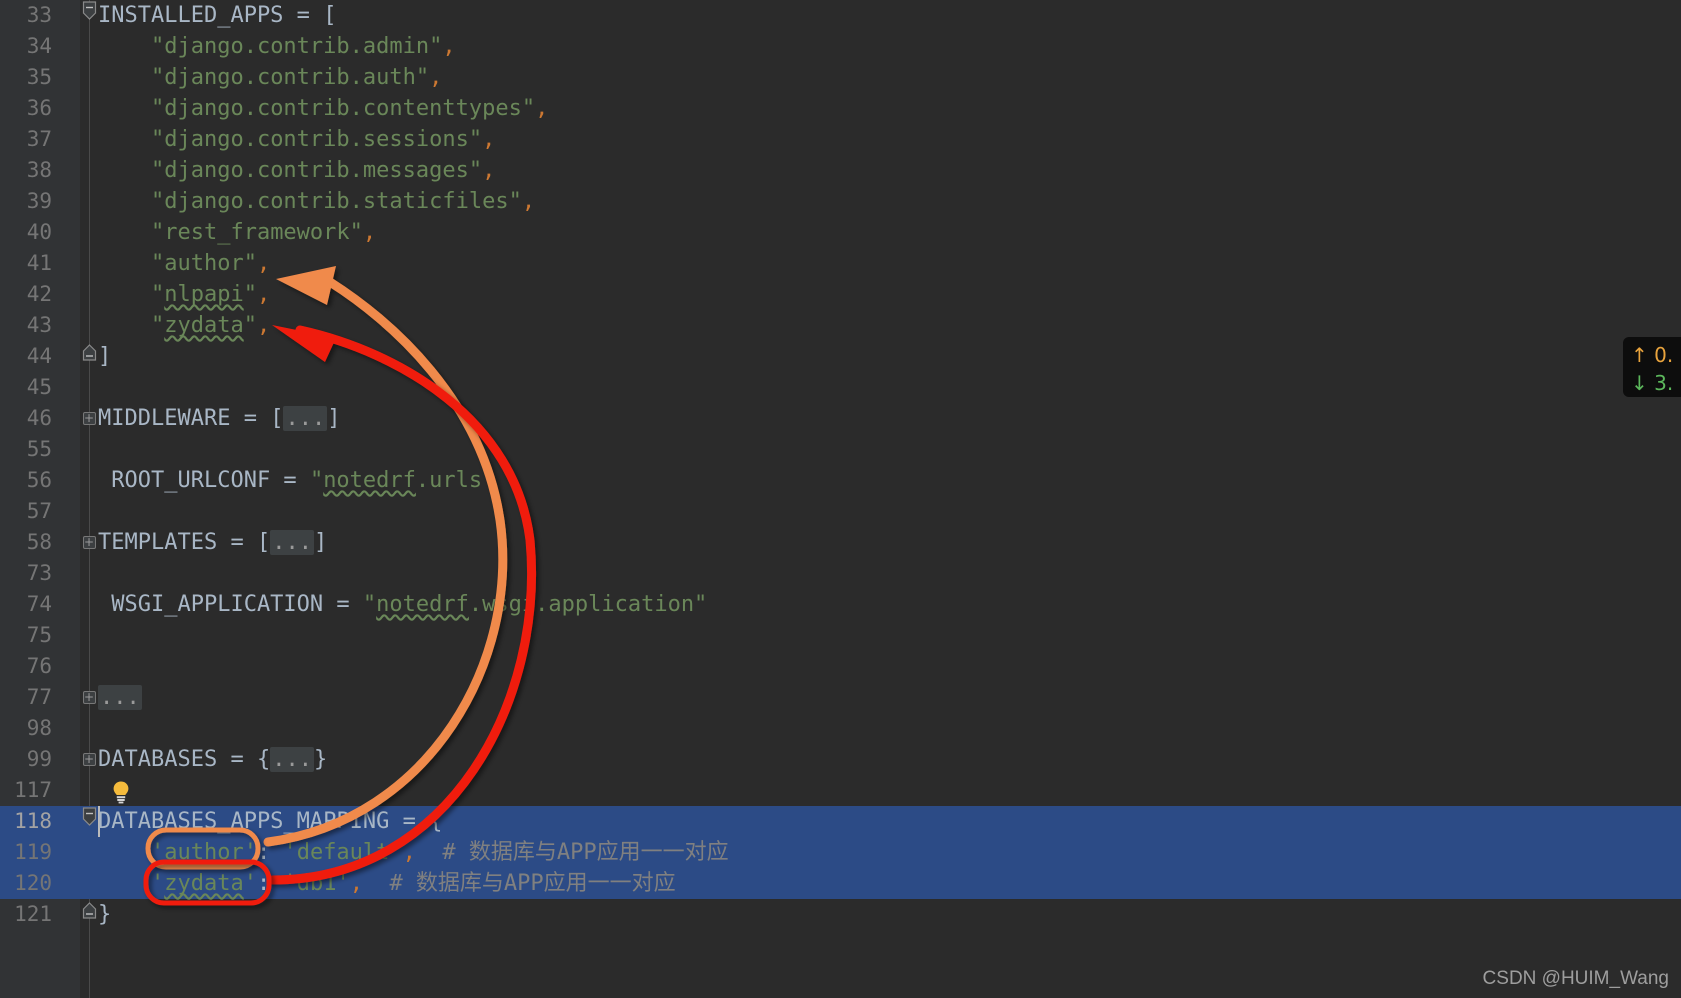  What do you see at coordinates (39, 666) in the screenshot?
I see `line-number: 76` at bounding box center [39, 666].